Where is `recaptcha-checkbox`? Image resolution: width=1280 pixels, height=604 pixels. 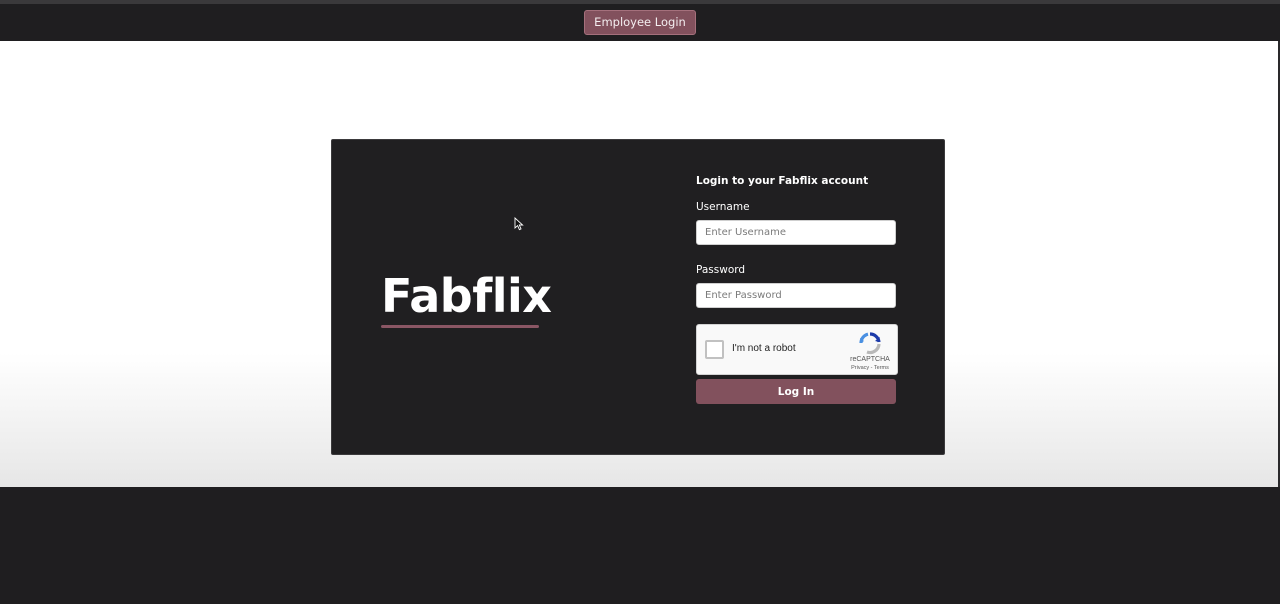
recaptcha-checkbox is located at coordinates (714, 349).